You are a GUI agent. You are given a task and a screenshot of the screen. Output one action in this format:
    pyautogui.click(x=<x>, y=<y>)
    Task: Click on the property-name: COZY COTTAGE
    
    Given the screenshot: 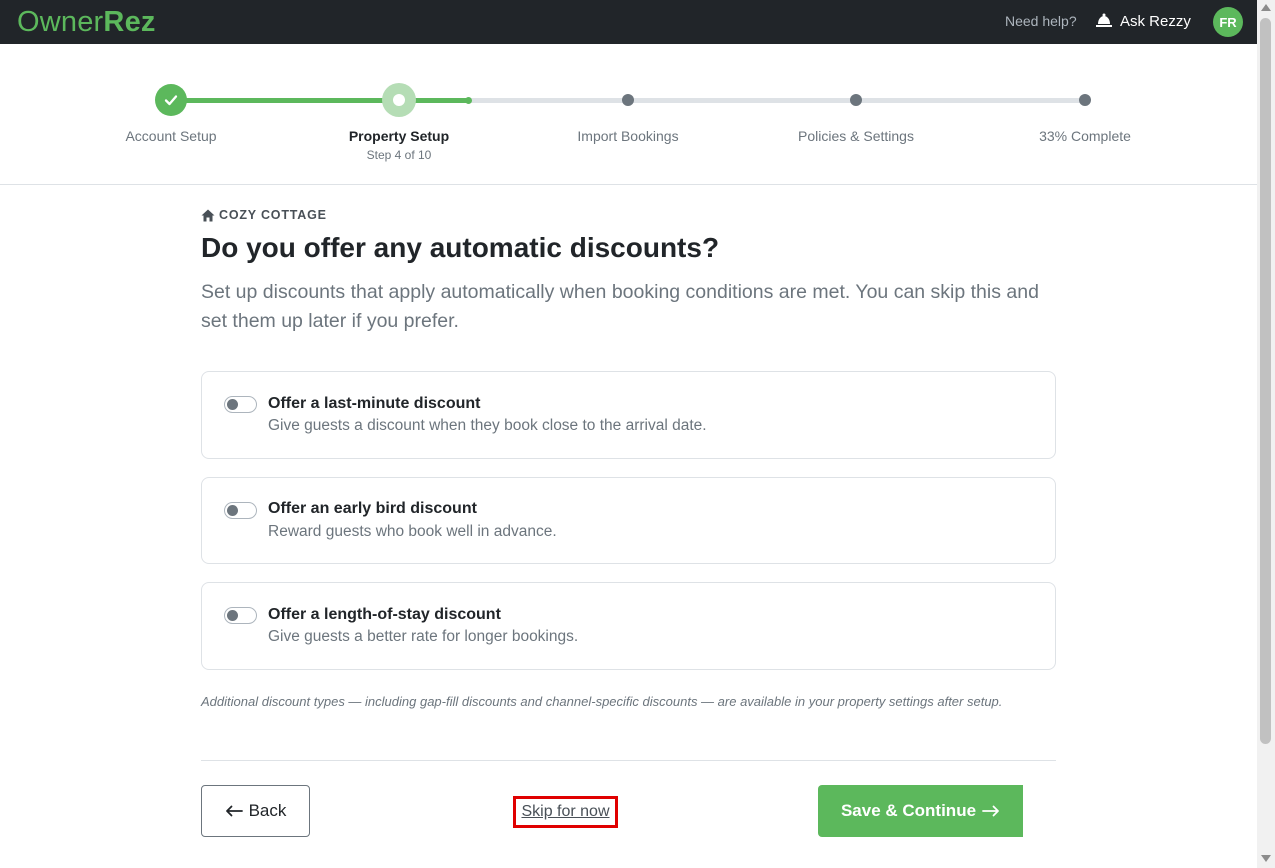 What is the action you would take?
    pyautogui.click(x=273, y=215)
    